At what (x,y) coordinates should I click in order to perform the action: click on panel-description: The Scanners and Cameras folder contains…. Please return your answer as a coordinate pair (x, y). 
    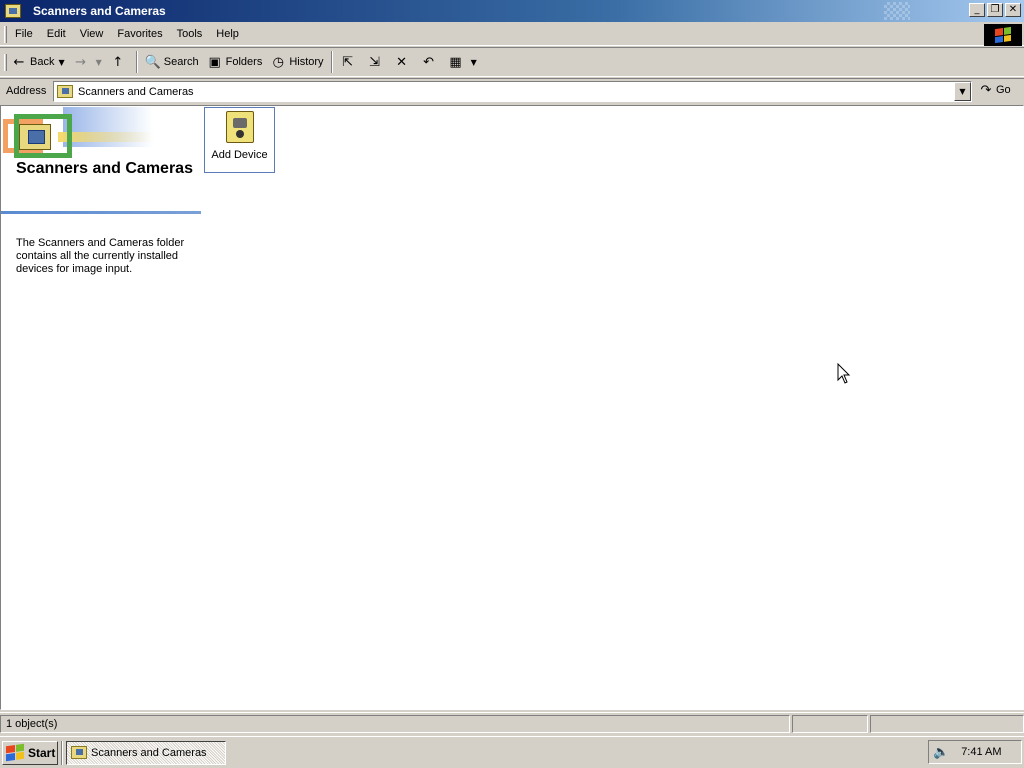
    Looking at the image, I should click on (100, 256).